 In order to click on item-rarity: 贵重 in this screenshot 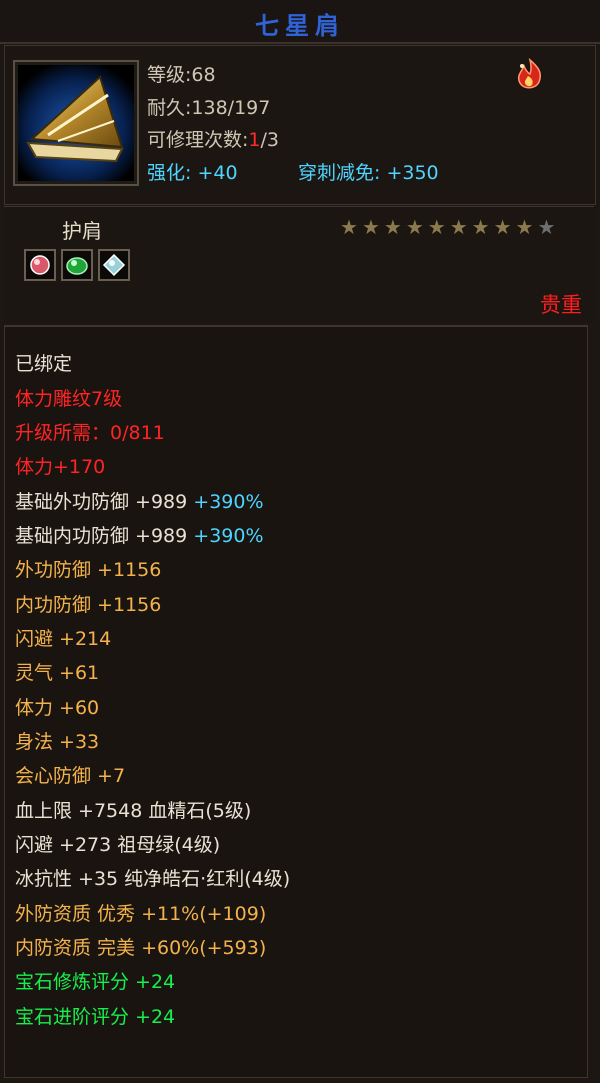, I will do `click(561, 305)`.